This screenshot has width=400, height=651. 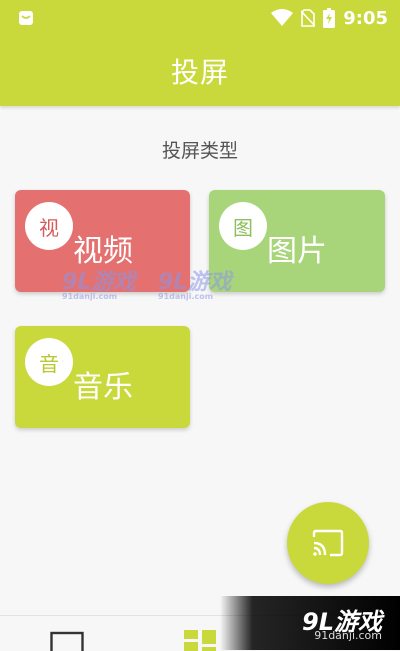 I want to click on tile-image-label: 图片, so click(x=297, y=251).